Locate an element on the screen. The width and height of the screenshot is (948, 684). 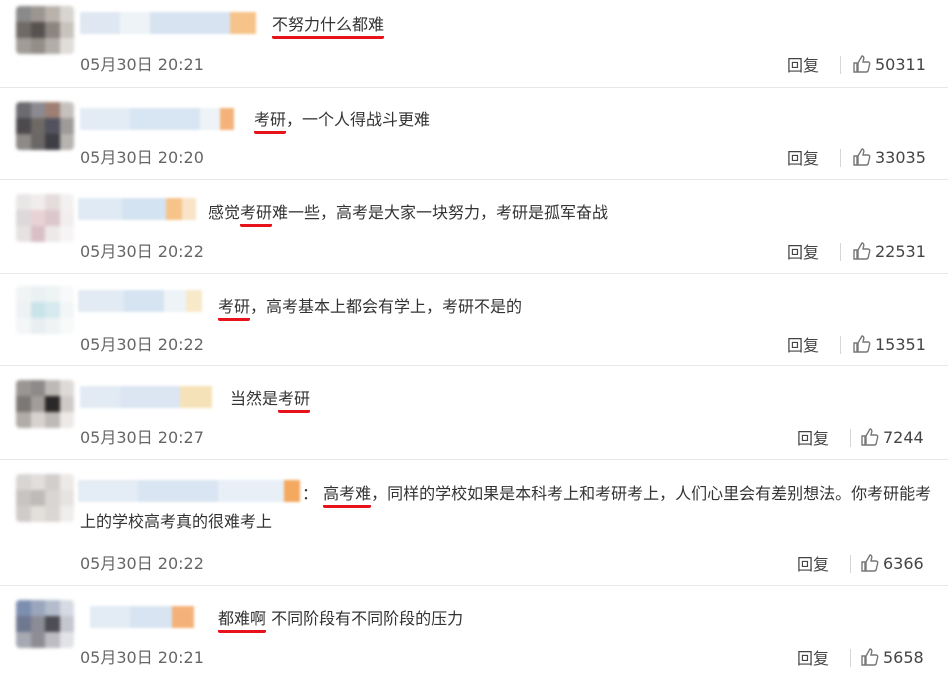
comment-time: 05月30日 20:27 is located at coordinates (142, 437).